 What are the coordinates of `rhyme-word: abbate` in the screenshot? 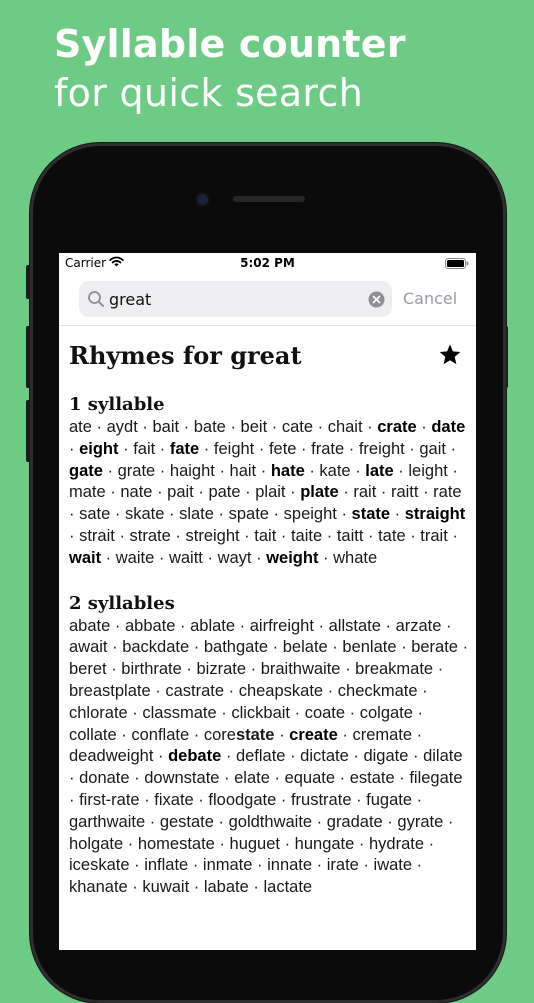 It's located at (150, 626).